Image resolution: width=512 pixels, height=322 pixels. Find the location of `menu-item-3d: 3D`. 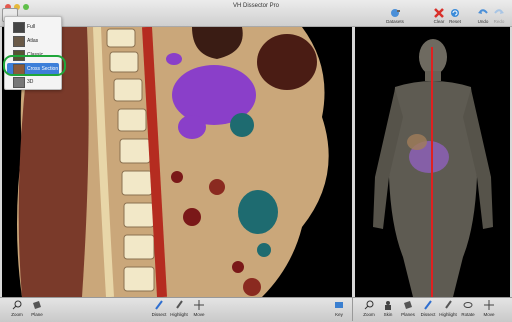

menu-item-3d: 3D is located at coordinates (33, 82).